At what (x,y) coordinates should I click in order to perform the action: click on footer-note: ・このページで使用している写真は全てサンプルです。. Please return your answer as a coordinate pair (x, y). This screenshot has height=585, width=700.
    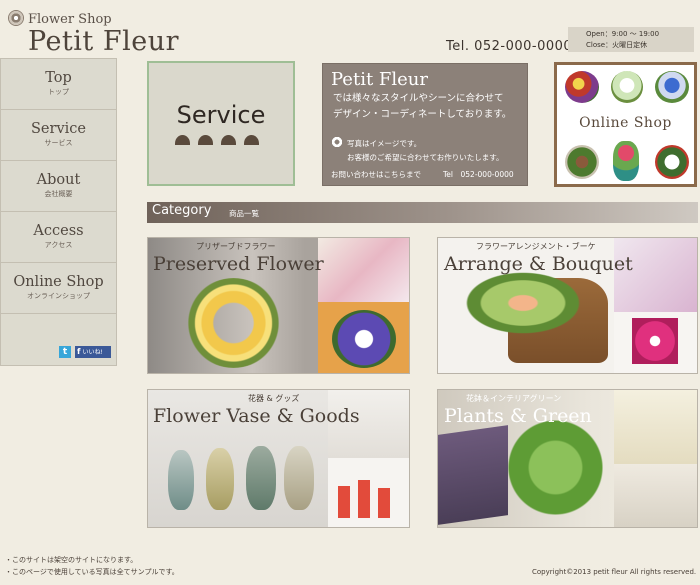
    Looking at the image, I should click on (92, 572).